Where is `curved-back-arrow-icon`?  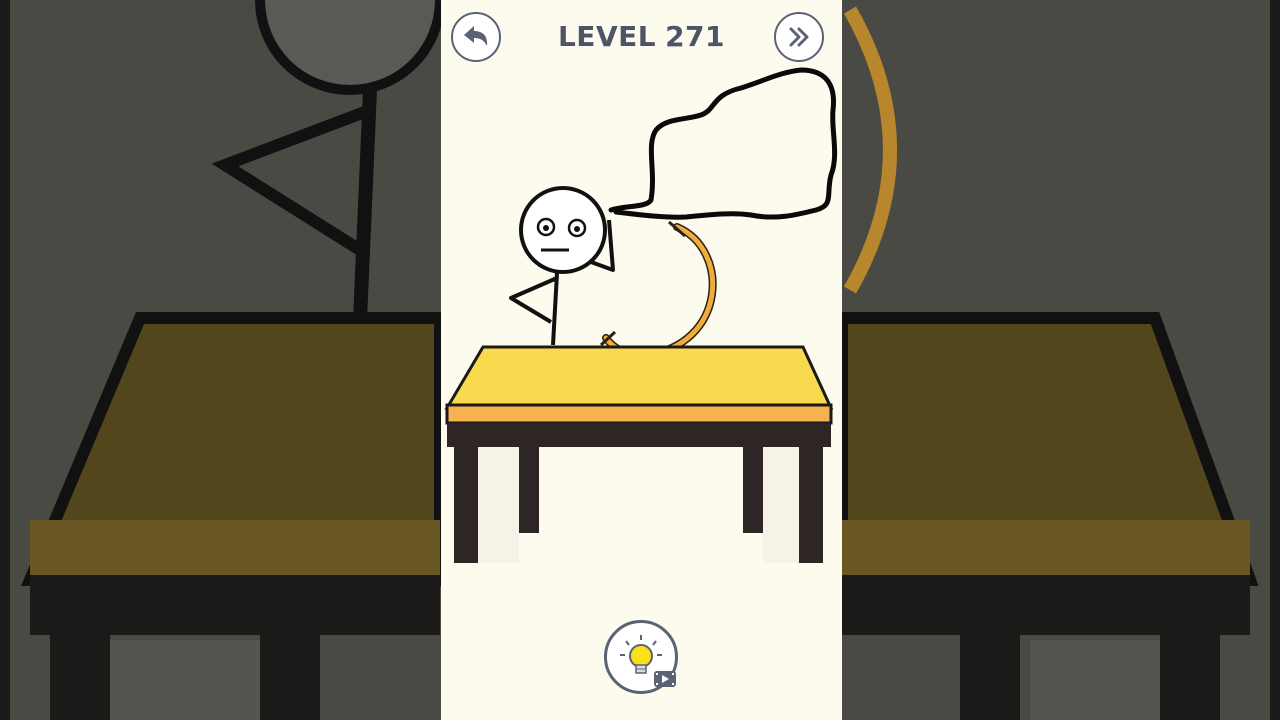 curved-back-arrow-icon is located at coordinates (476, 36).